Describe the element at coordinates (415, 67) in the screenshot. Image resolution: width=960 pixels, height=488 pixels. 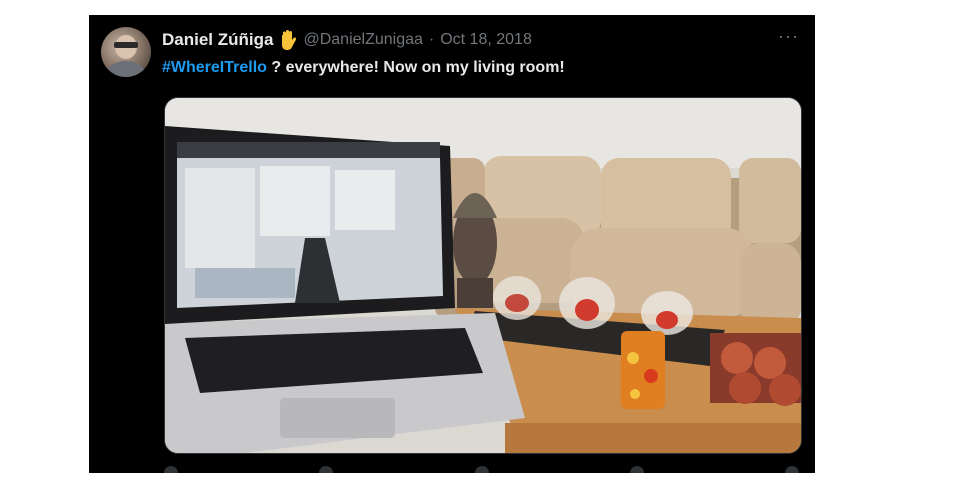
I see `tweet-body: ? everywhere! Now on my living room!` at that location.